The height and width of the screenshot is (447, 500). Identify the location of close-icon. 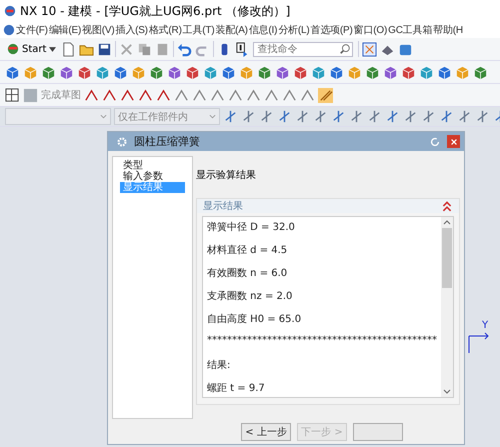
(454, 142).